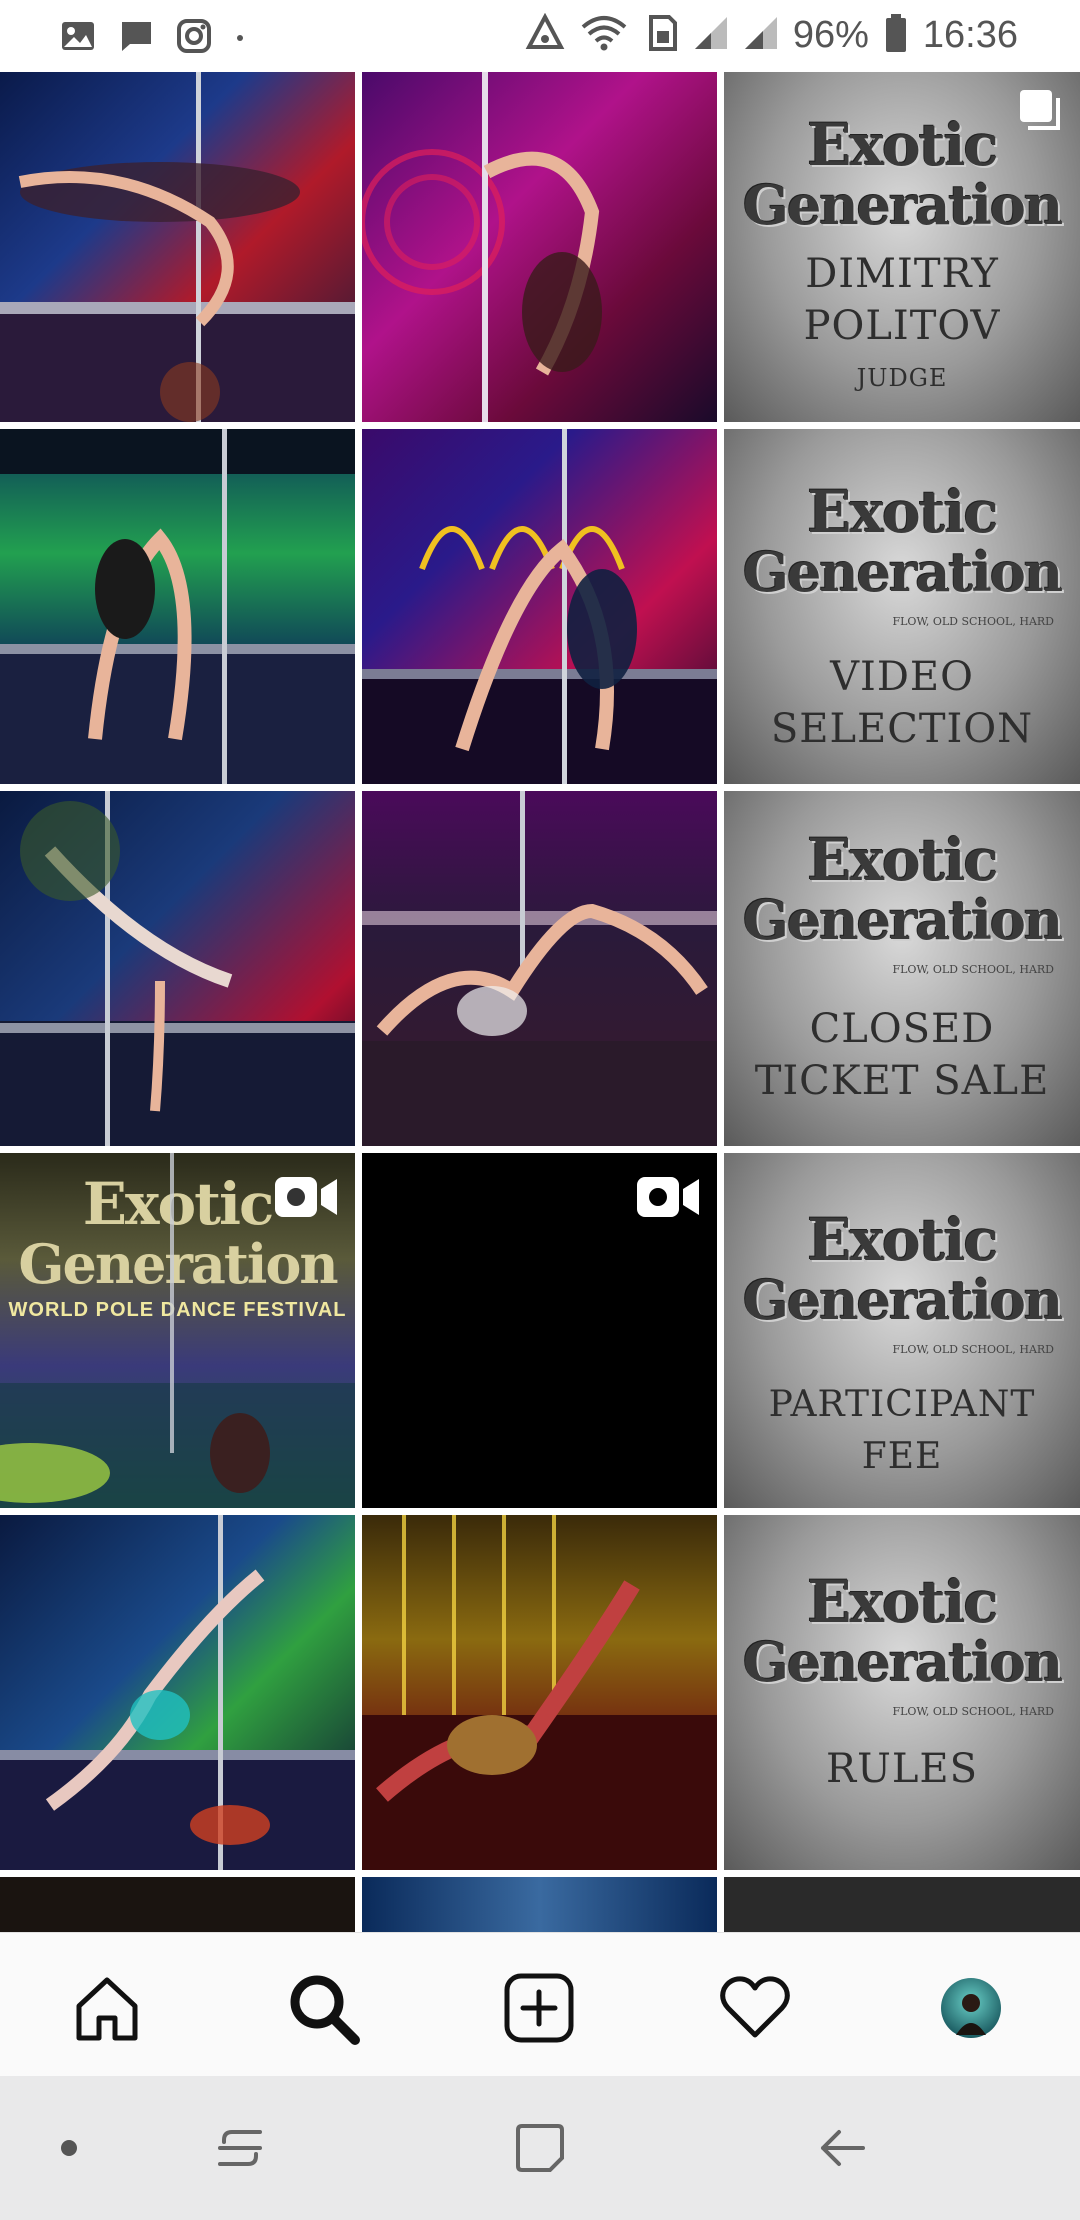  Describe the element at coordinates (902, 247) in the screenshot. I see `grid-post: Exotic Generation DIMITRY POLITOV JUDGE` at that location.